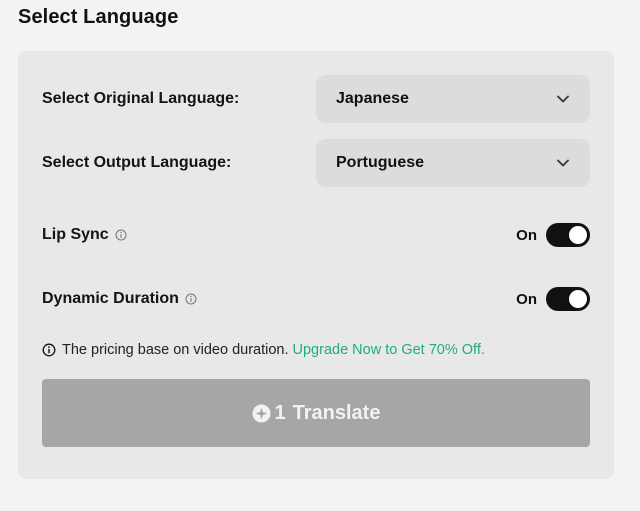 This screenshot has width=640, height=511. I want to click on original-language-row: Select Original Language: Japanese, so click(316, 99).